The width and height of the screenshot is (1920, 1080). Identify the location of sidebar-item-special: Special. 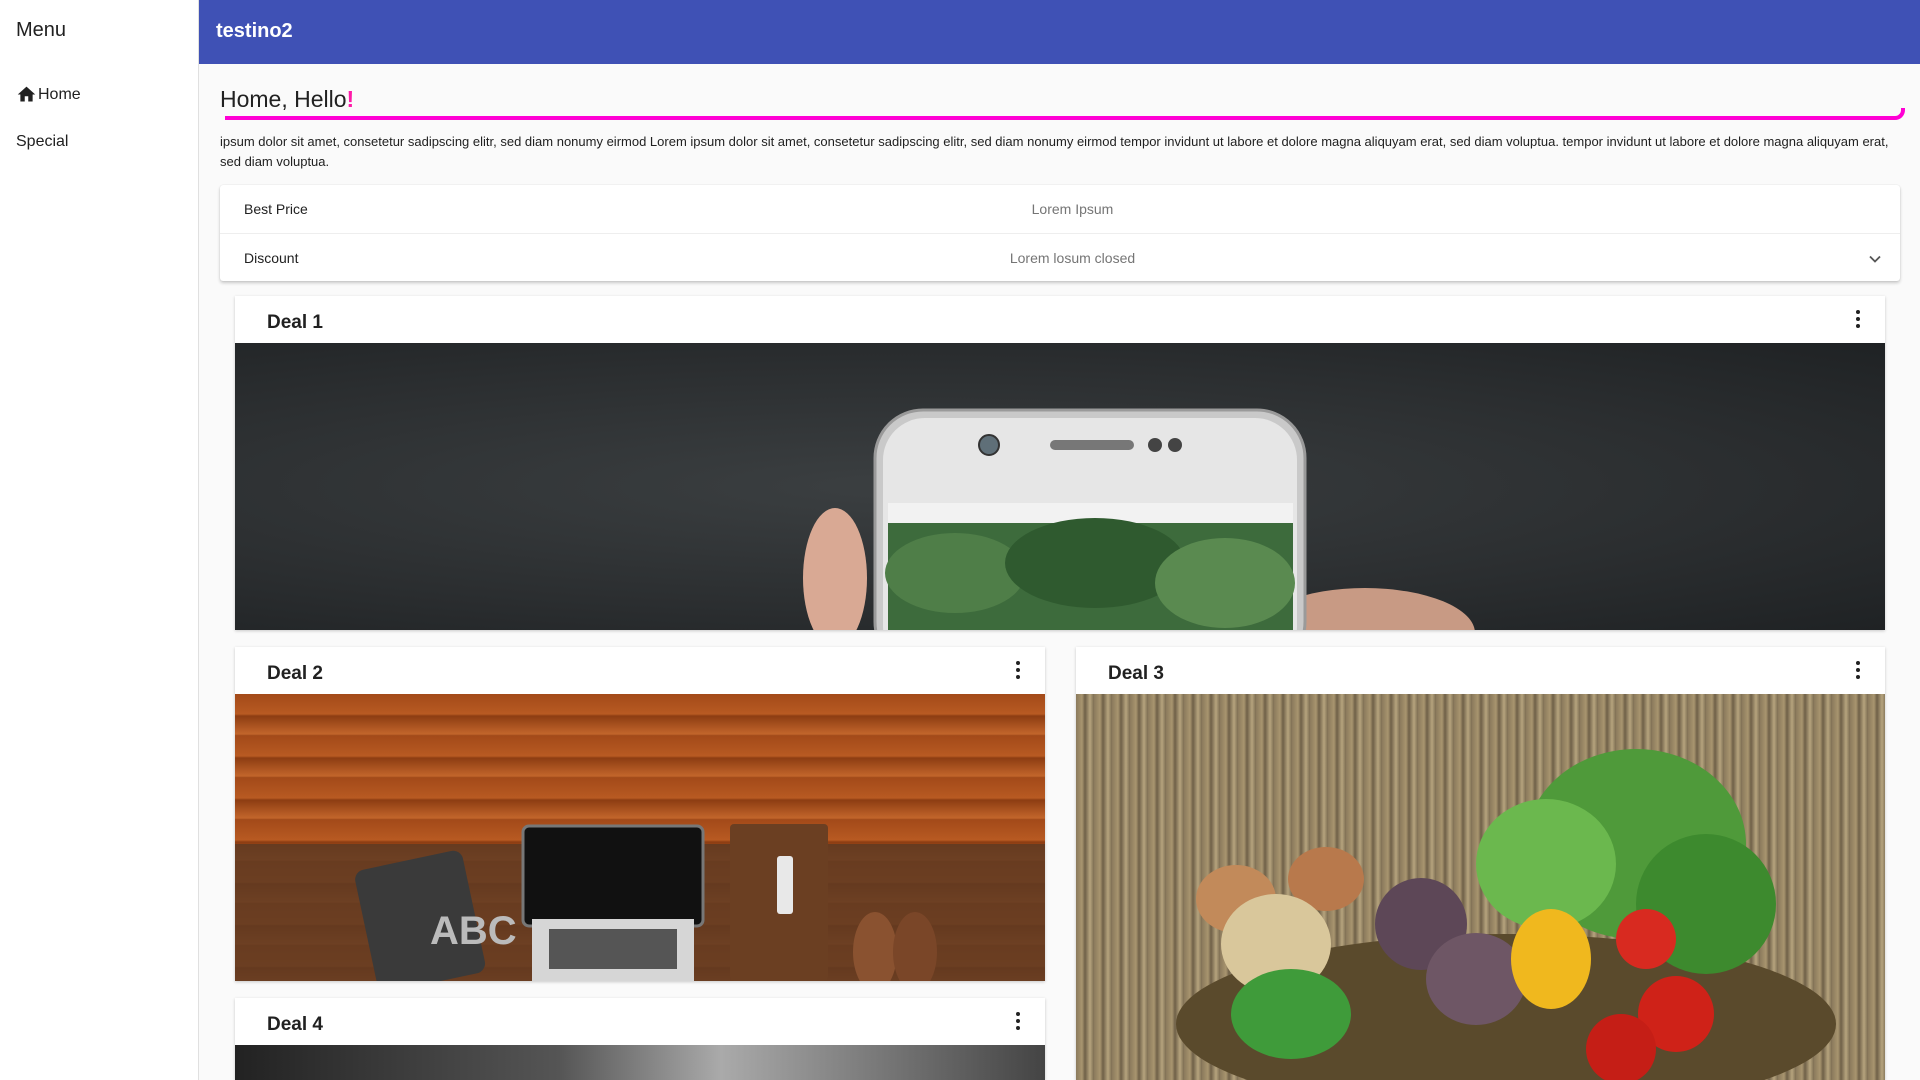
(42, 142).